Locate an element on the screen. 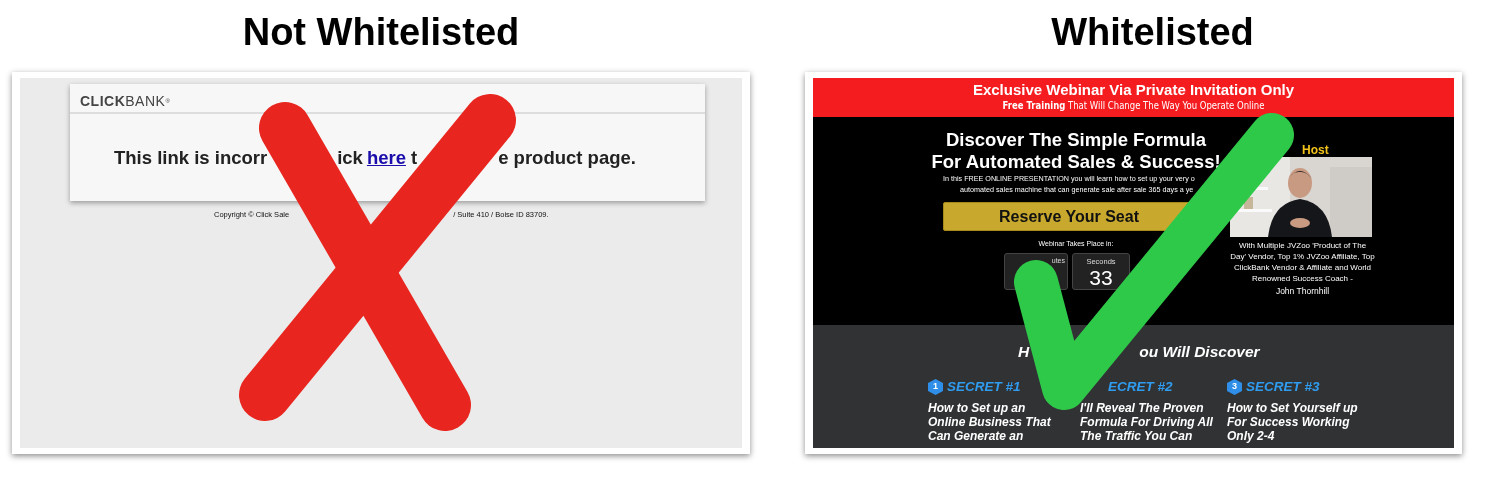 The image size is (1506, 482). host-name: John Thornhill is located at coordinates (1302, 291).